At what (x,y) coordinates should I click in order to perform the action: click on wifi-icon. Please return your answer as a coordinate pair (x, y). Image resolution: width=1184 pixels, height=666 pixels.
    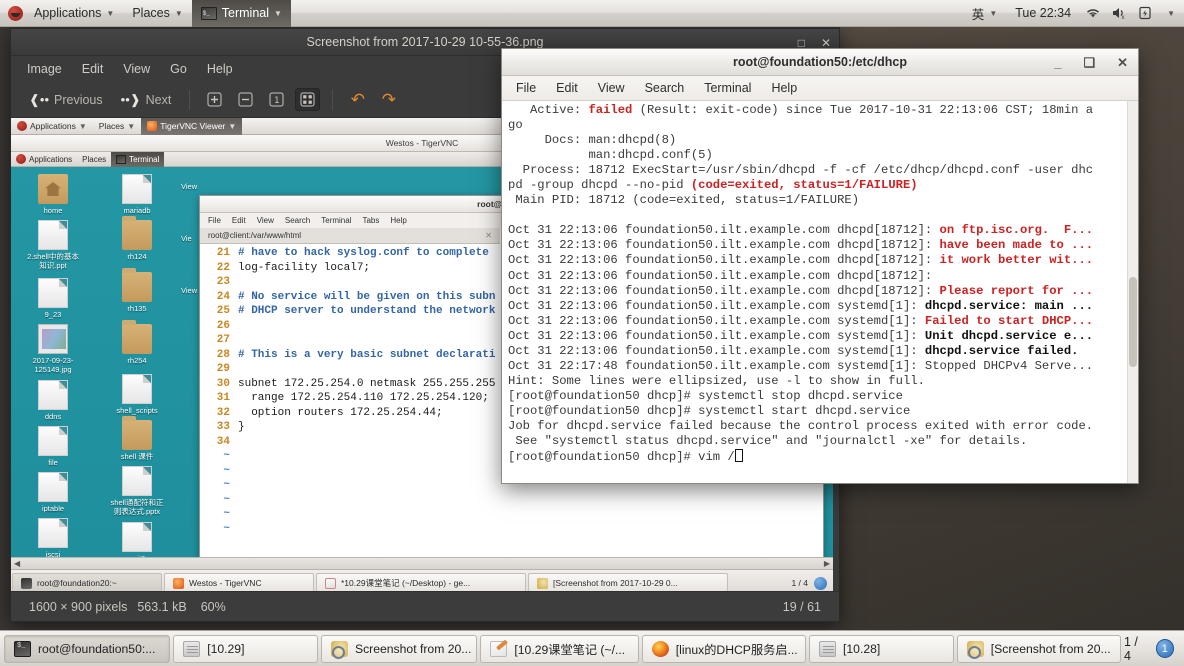
    Looking at the image, I should click on (1093, 13).